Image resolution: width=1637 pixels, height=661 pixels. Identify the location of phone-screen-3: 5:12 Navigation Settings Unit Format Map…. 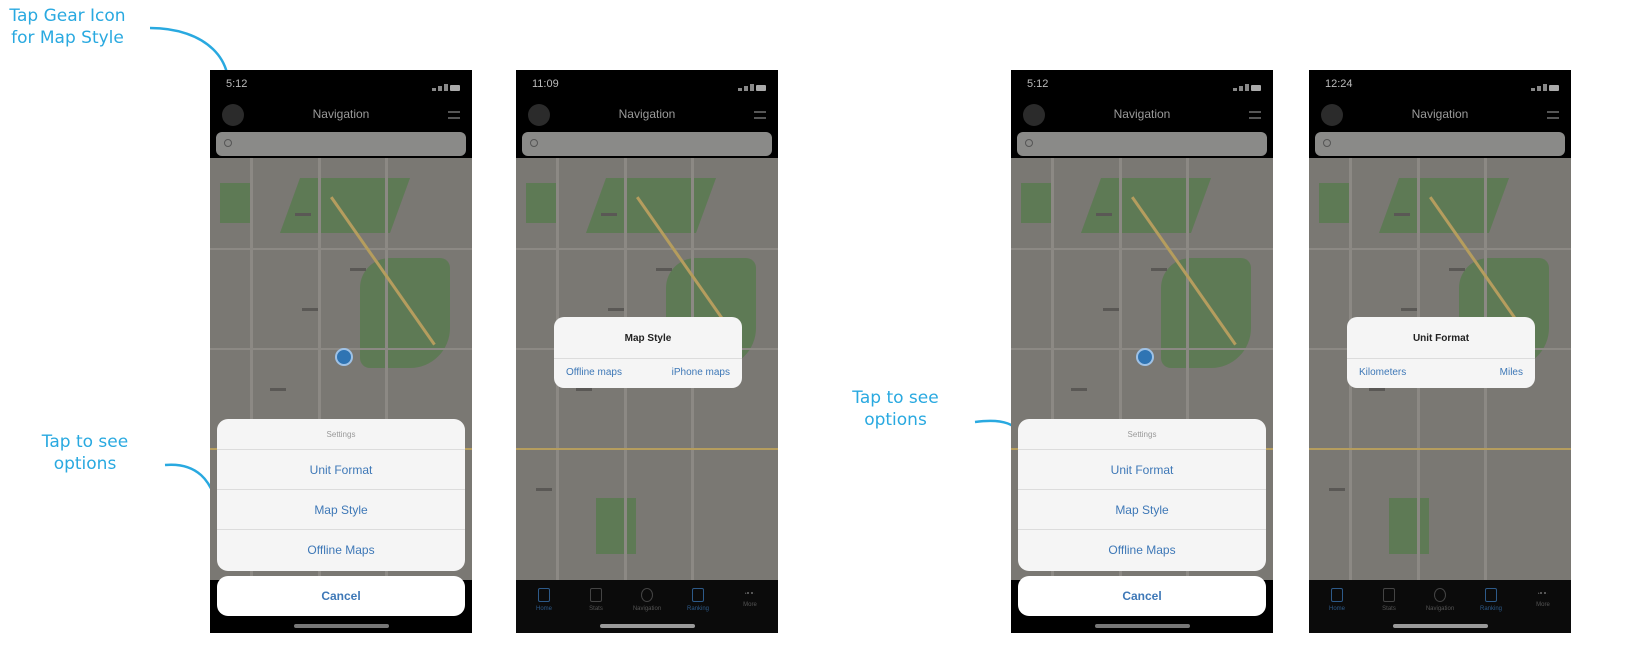
(1142, 351).